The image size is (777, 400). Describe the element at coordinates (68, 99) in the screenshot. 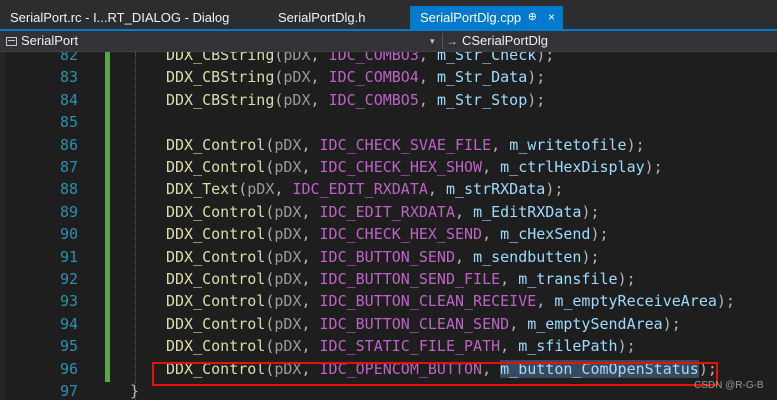

I see `line-number: 84` at that location.